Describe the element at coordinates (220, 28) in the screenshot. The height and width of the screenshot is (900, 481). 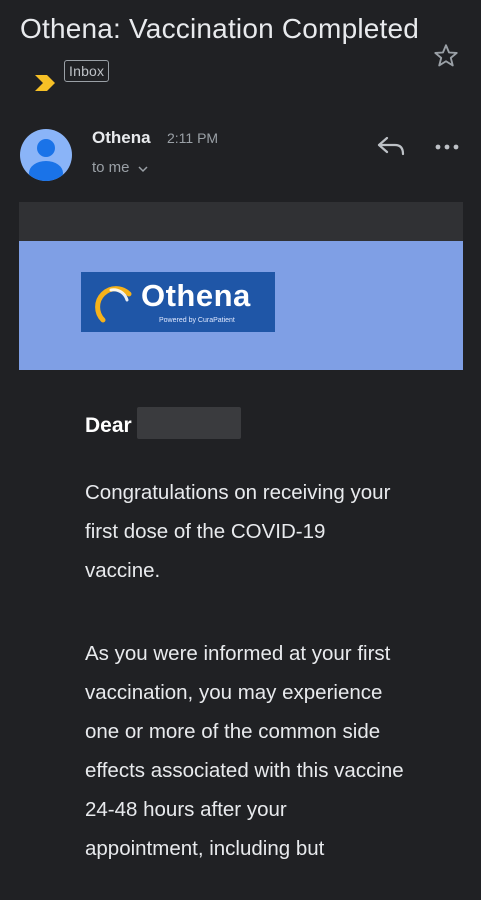
I see `subject-text: Othena: Vaccination Completed` at that location.